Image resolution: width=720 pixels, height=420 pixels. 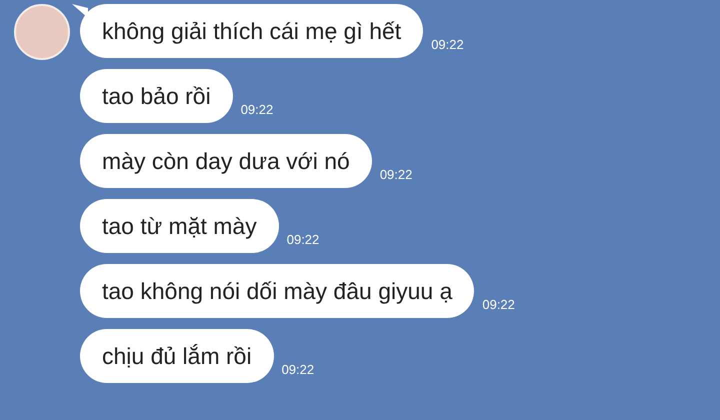 What do you see at coordinates (277, 291) in the screenshot?
I see `message-bubble: tao không nói dối mày đâu giyuu ạ` at bounding box center [277, 291].